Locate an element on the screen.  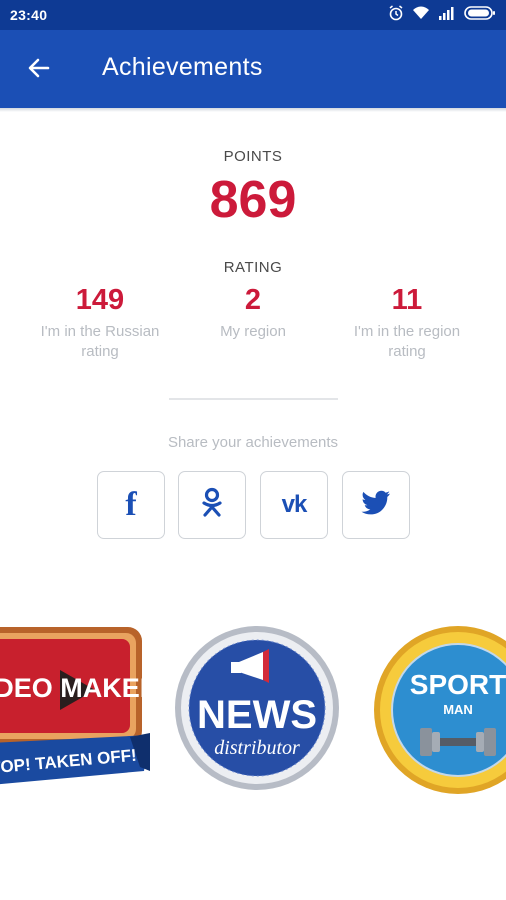
rating-russia: 149 I'm in the Russian rating is located at coordinates (100, 322).